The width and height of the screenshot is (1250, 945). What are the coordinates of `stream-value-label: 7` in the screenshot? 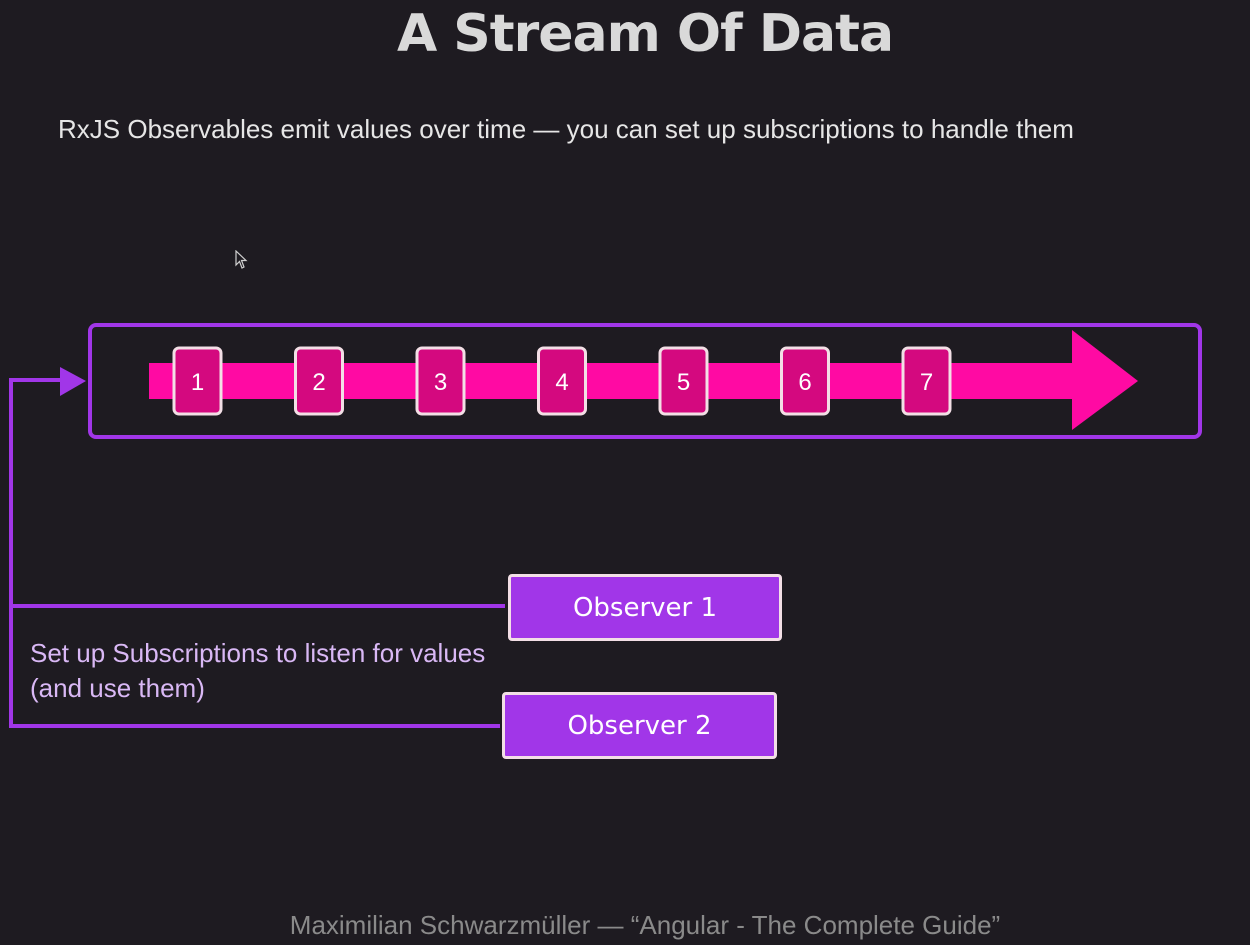 It's located at (926, 382).